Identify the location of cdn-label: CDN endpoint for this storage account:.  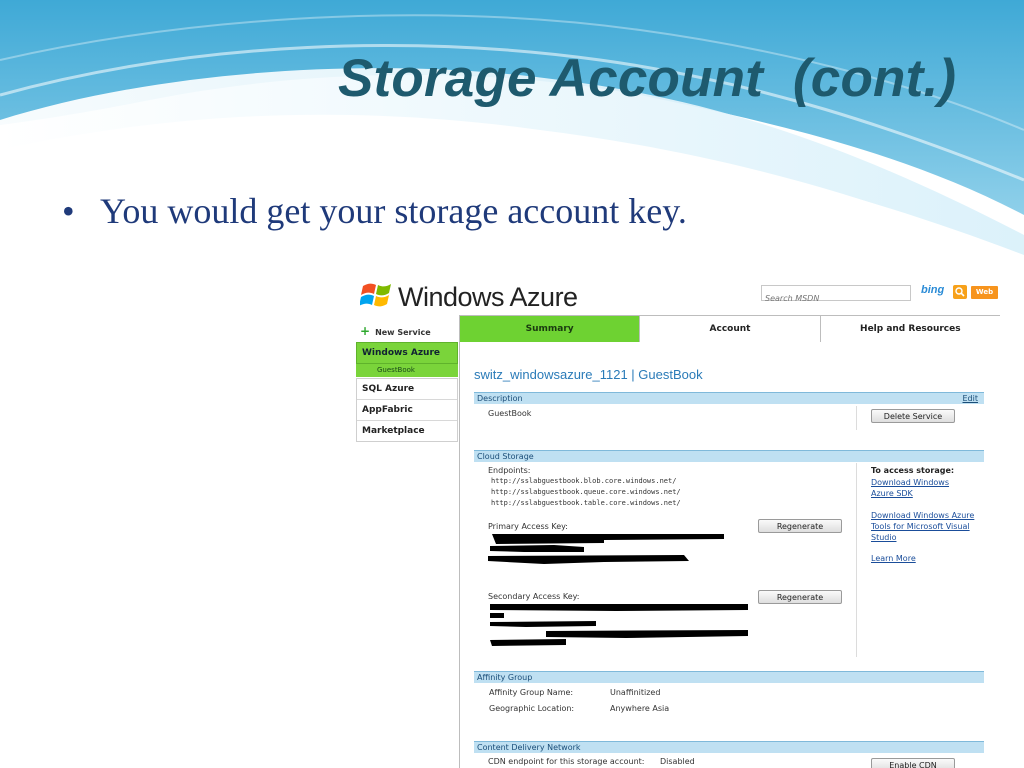
(566, 761).